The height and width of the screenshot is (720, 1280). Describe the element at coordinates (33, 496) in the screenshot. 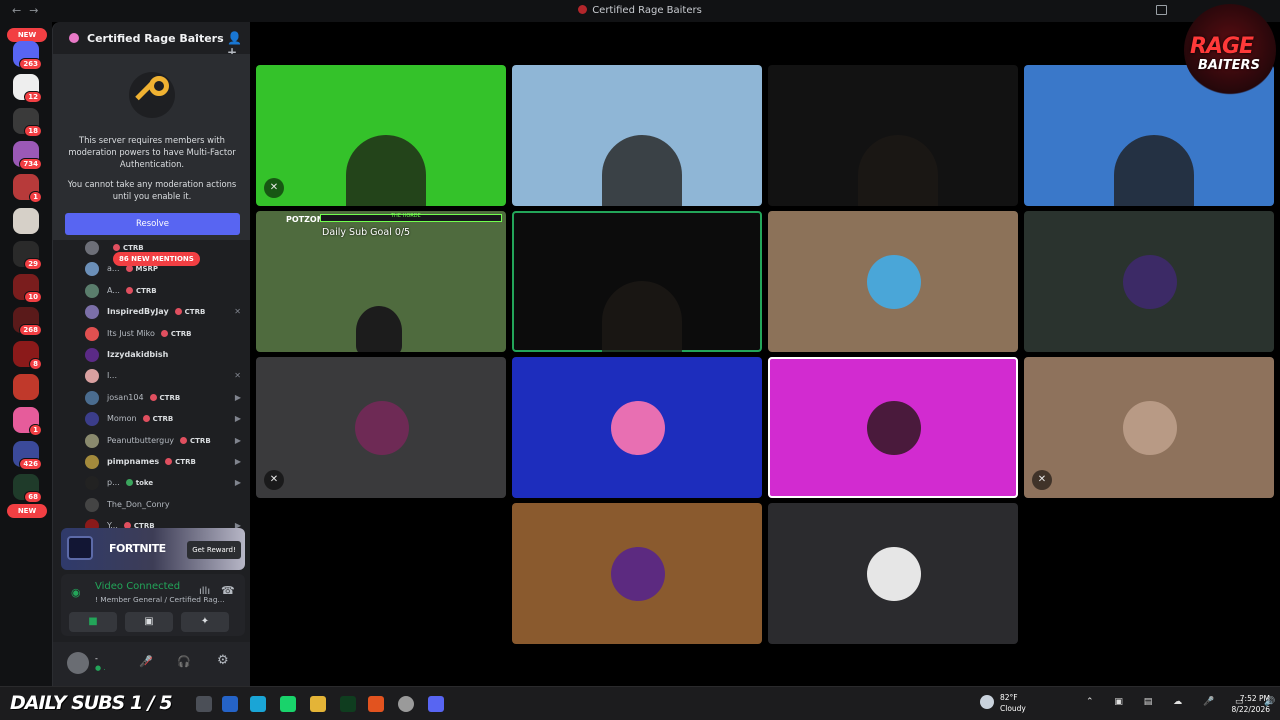

I see `mention-badge: 68` at that location.